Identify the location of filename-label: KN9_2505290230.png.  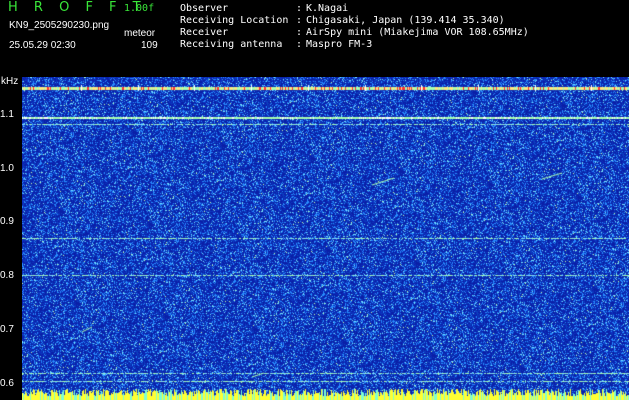
(59, 25).